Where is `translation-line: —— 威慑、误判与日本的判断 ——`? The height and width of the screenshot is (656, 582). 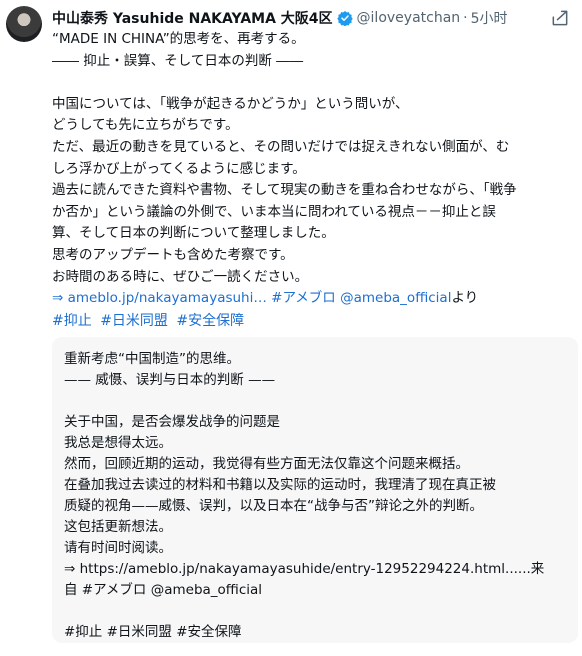 translation-line: —— 威慑、误判与日本的判断 —— is located at coordinates (170, 380).